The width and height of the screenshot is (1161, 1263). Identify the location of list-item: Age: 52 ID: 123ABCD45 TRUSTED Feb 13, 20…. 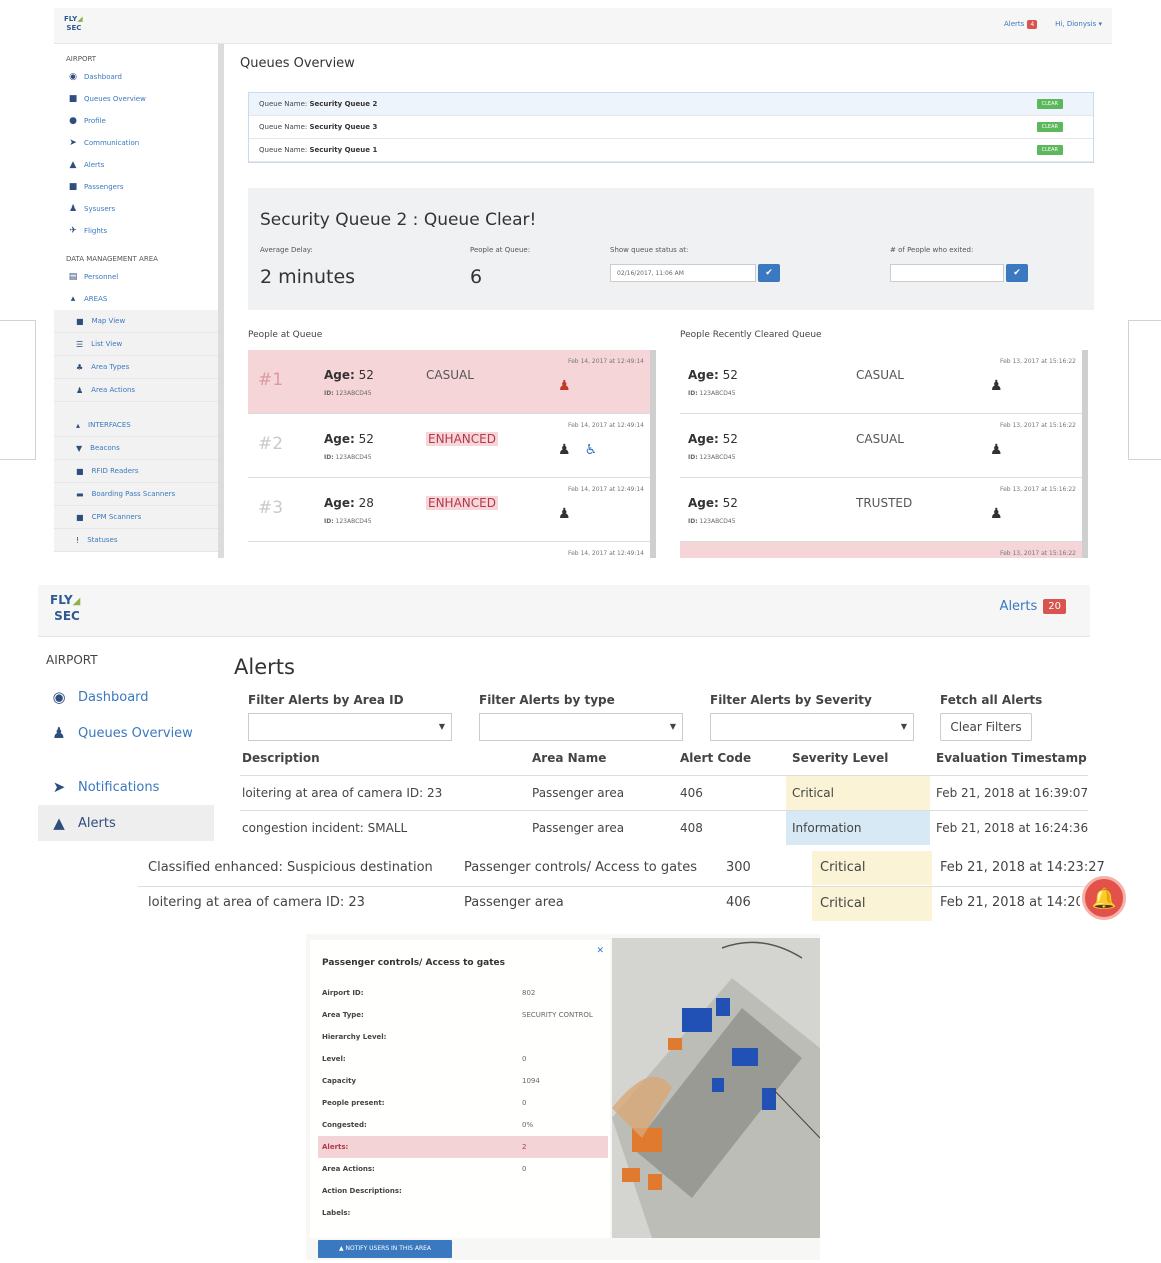
(884, 510).